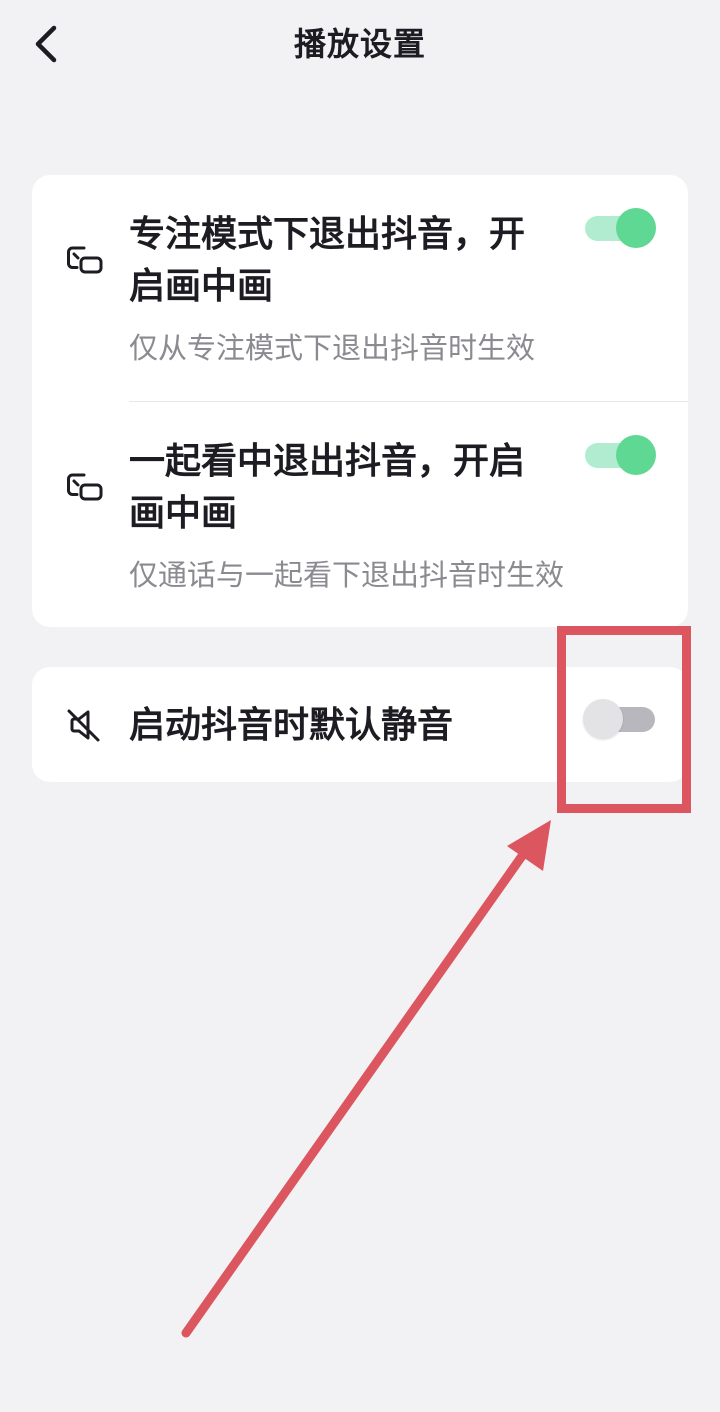 The width and height of the screenshot is (720, 1412). Describe the element at coordinates (327, 234) in the screenshot. I see `setting-title-line-1: 专注模式下退出抖音，开` at that location.